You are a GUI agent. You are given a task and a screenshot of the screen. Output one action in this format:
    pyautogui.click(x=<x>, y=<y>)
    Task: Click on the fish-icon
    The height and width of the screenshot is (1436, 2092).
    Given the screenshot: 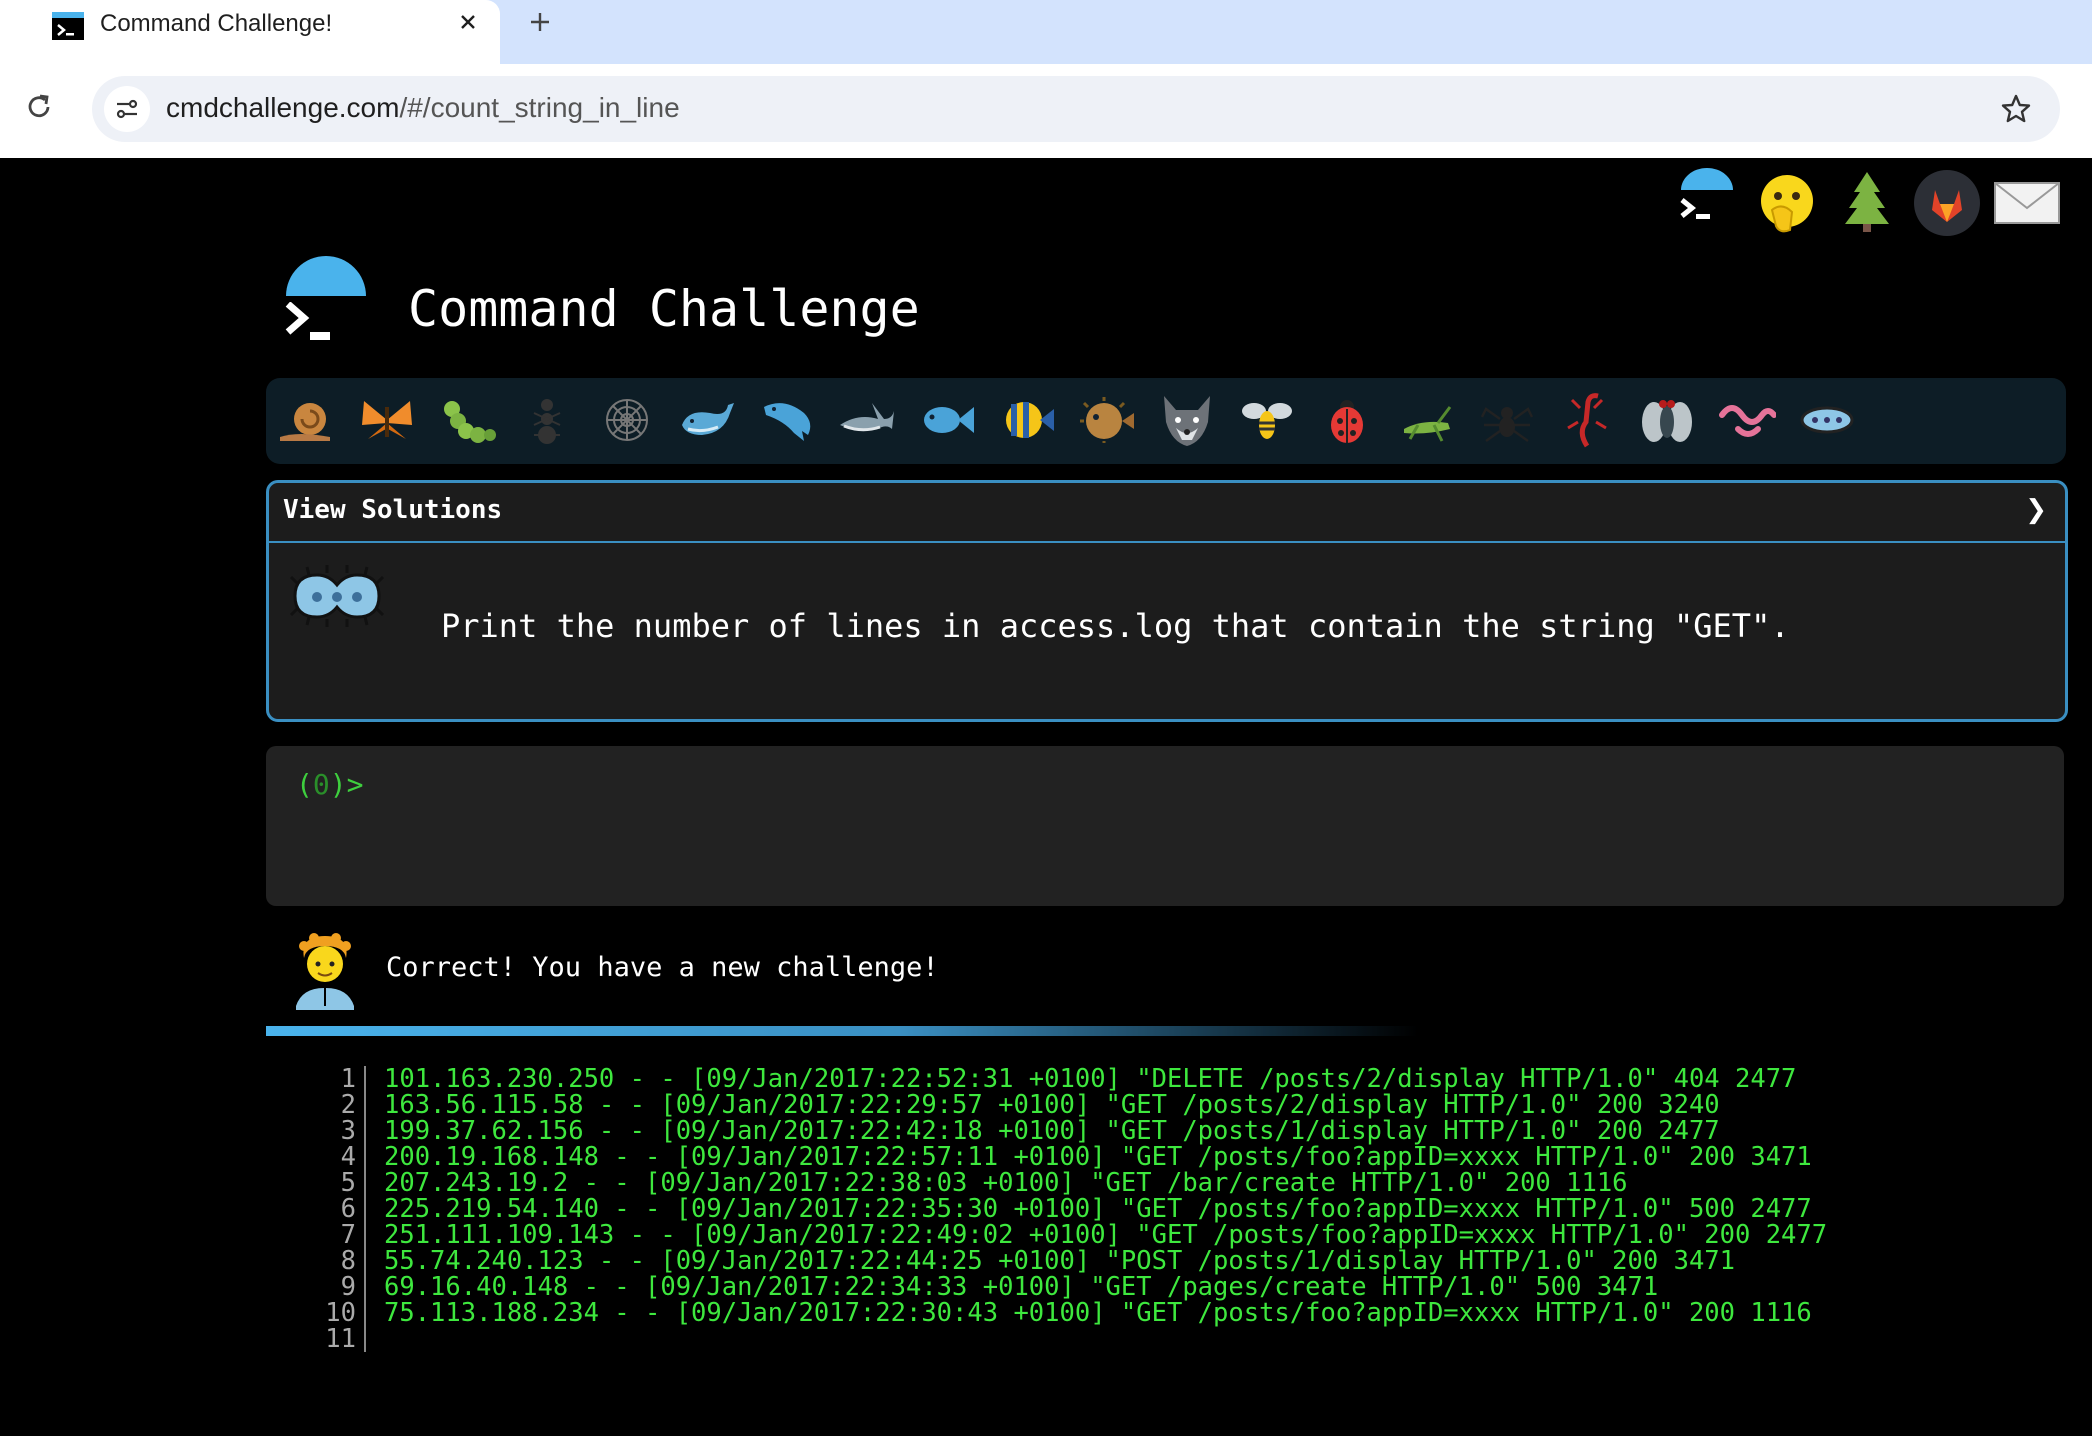 What is the action you would take?
    pyautogui.click(x=947, y=420)
    